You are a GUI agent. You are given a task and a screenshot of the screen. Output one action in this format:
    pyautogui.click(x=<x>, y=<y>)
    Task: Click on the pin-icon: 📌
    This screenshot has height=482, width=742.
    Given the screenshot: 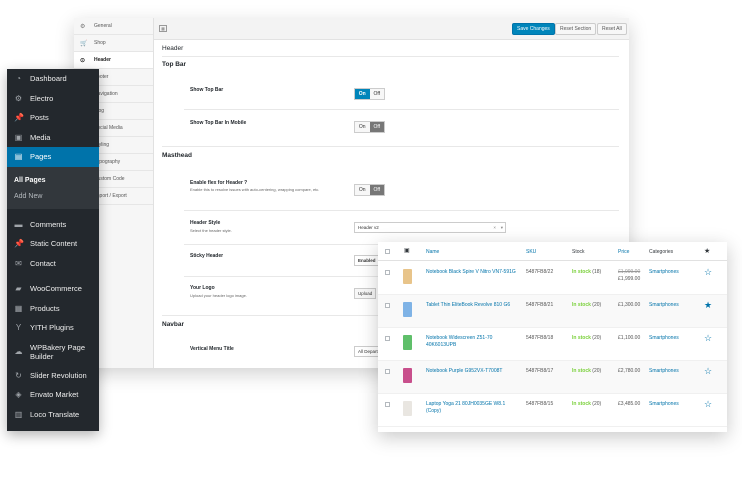 What is the action you would take?
    pyautogui.click(x=19, y=244)
    